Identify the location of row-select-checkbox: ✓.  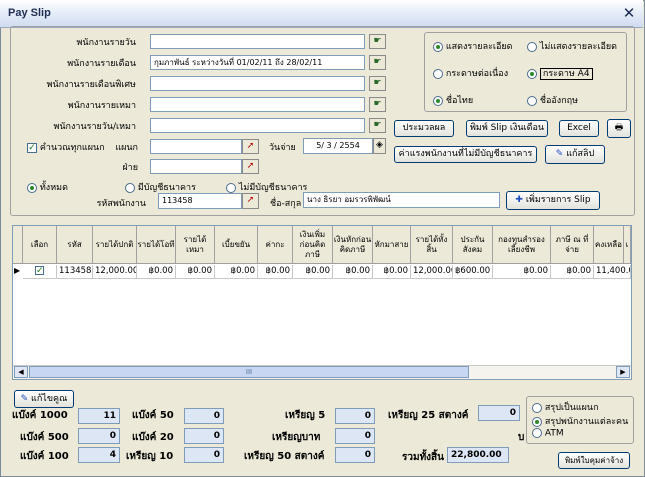
(39, 271).